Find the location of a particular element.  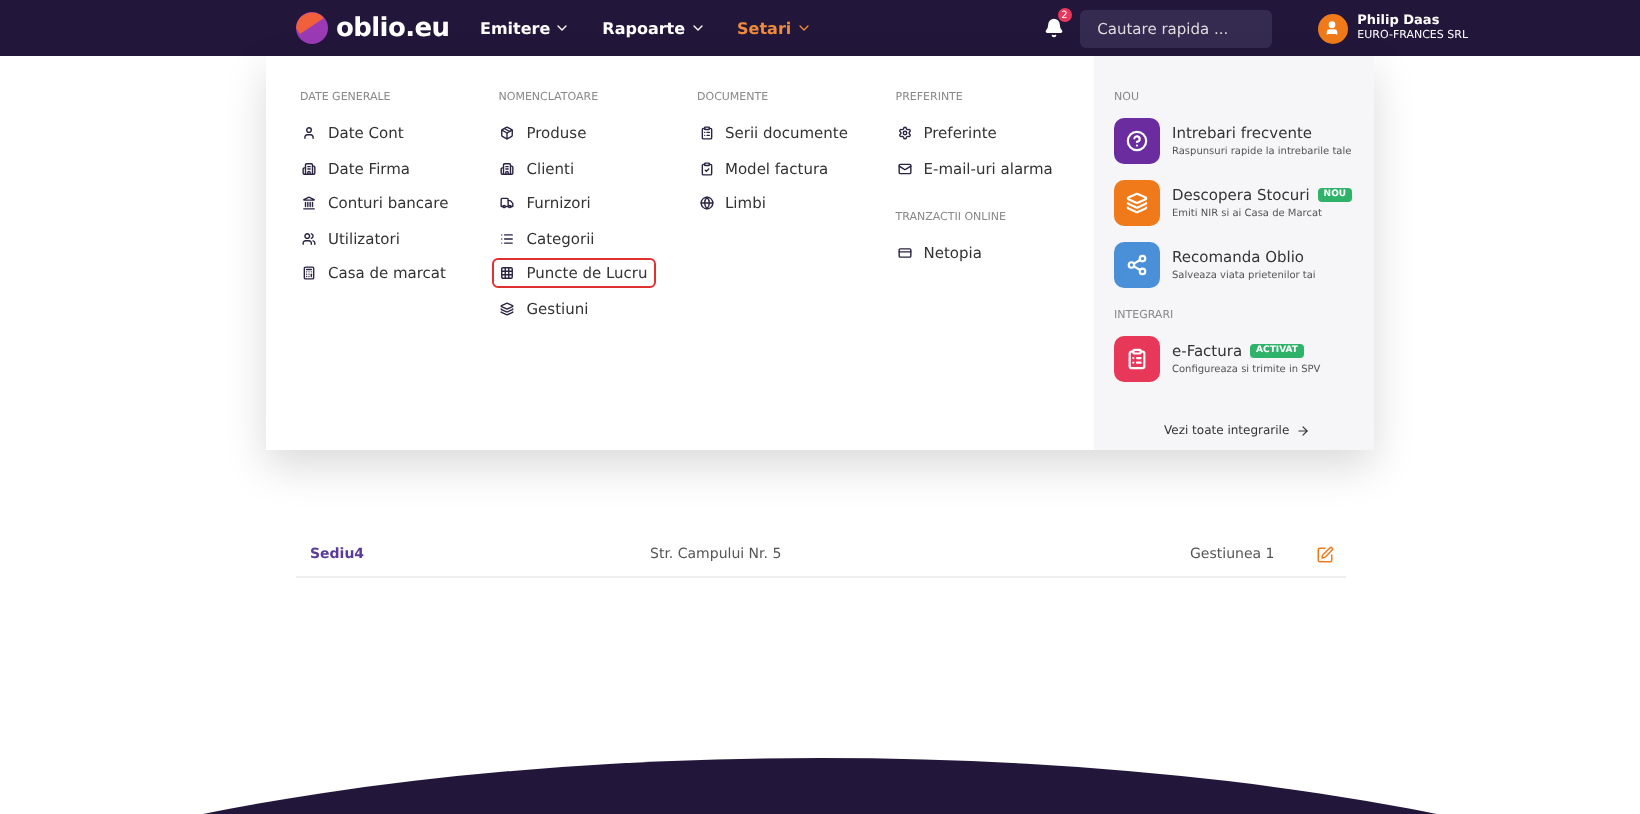

nav-menu: Rapoarte is located at coordinates (654, 28).